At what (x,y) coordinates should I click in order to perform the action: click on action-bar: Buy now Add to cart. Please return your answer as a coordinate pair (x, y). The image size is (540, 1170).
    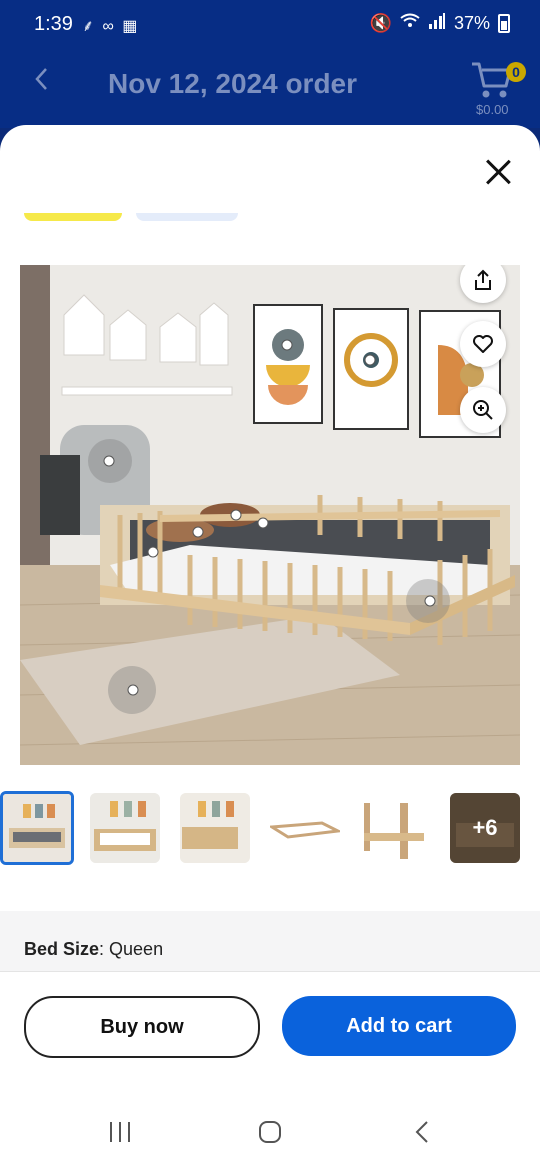
    Looking at the image, I should click on (270, 1027).